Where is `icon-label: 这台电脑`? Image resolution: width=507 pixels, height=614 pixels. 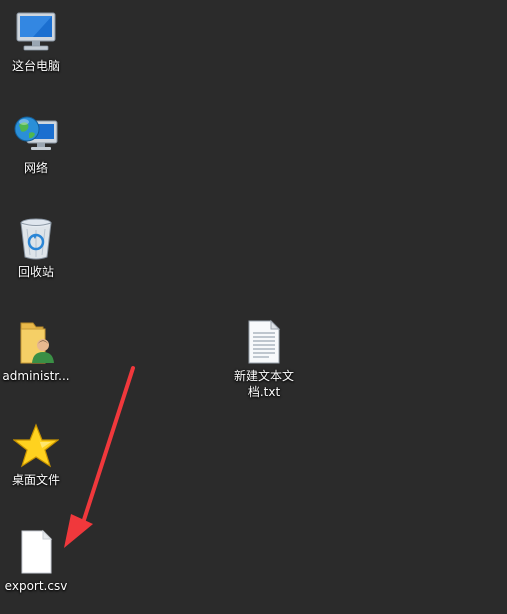 icon-label: 这台电脑 is located at coordinates (35, 66).